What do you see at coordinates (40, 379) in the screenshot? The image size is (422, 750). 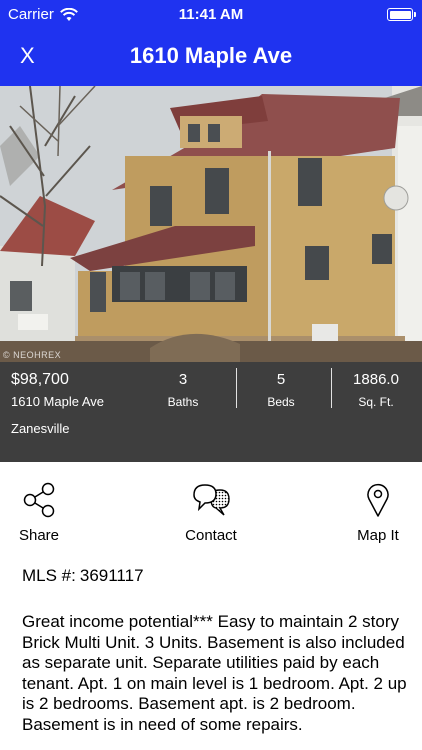 I see `price: $98,700` at bounding box center [40, 379].